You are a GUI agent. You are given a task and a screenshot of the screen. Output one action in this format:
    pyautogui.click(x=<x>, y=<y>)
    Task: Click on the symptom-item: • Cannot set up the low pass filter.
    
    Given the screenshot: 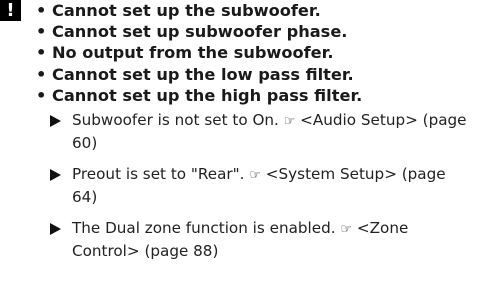 What is the action you would take?
    pyautogui.click(x=195, y=74)
    